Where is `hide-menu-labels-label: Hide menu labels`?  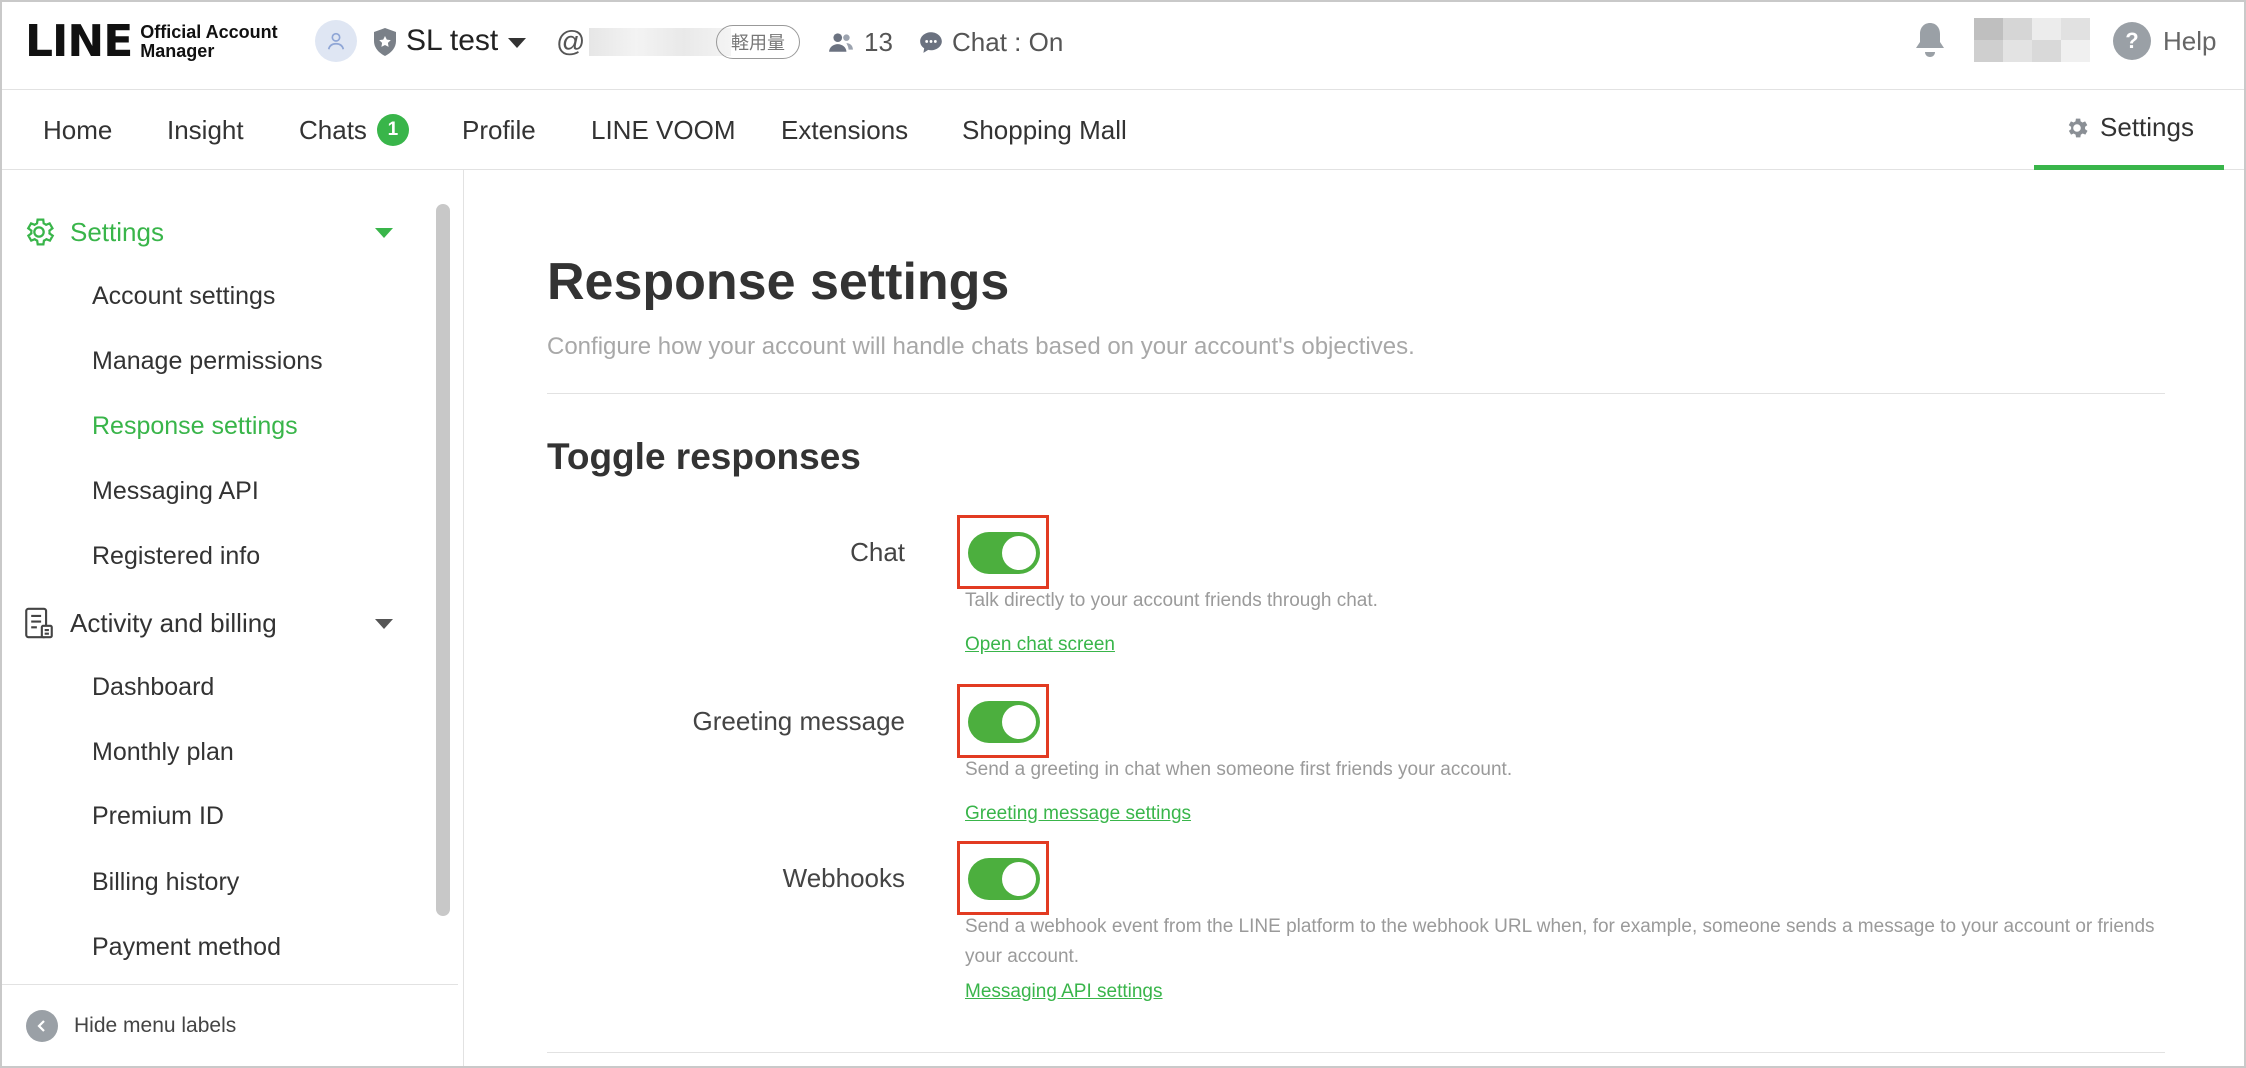
hide-menu-labels-label: Hide menu labels is located at coordinates (155, 1025).